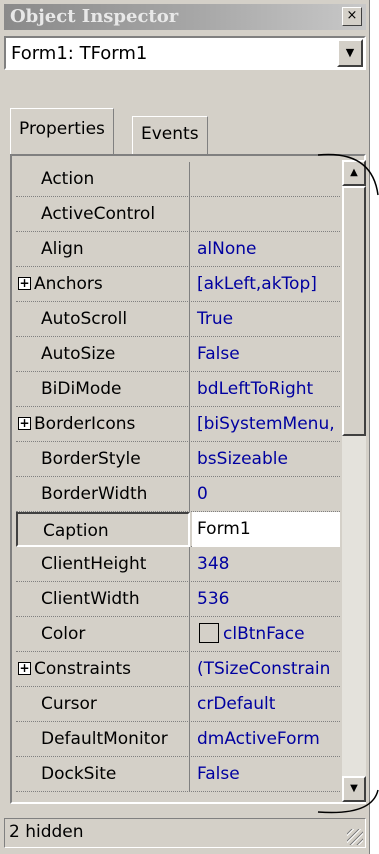 This screenshot has width=379, height=854. What do you see at coordinates (170, 135) in the screenshot?
I see `tab-events: Events` at bounding box center [170, 135].